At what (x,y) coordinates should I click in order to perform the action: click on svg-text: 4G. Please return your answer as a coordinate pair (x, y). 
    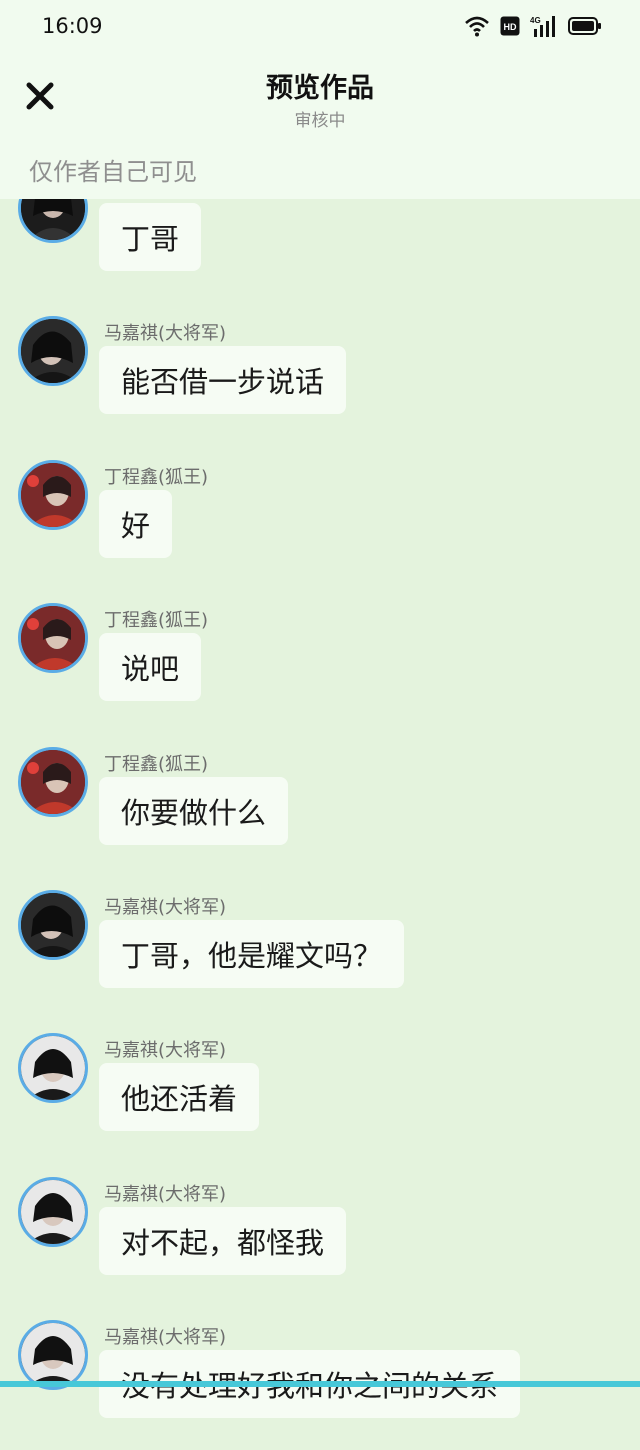
    Looking at the image, I should click on (535, 20).